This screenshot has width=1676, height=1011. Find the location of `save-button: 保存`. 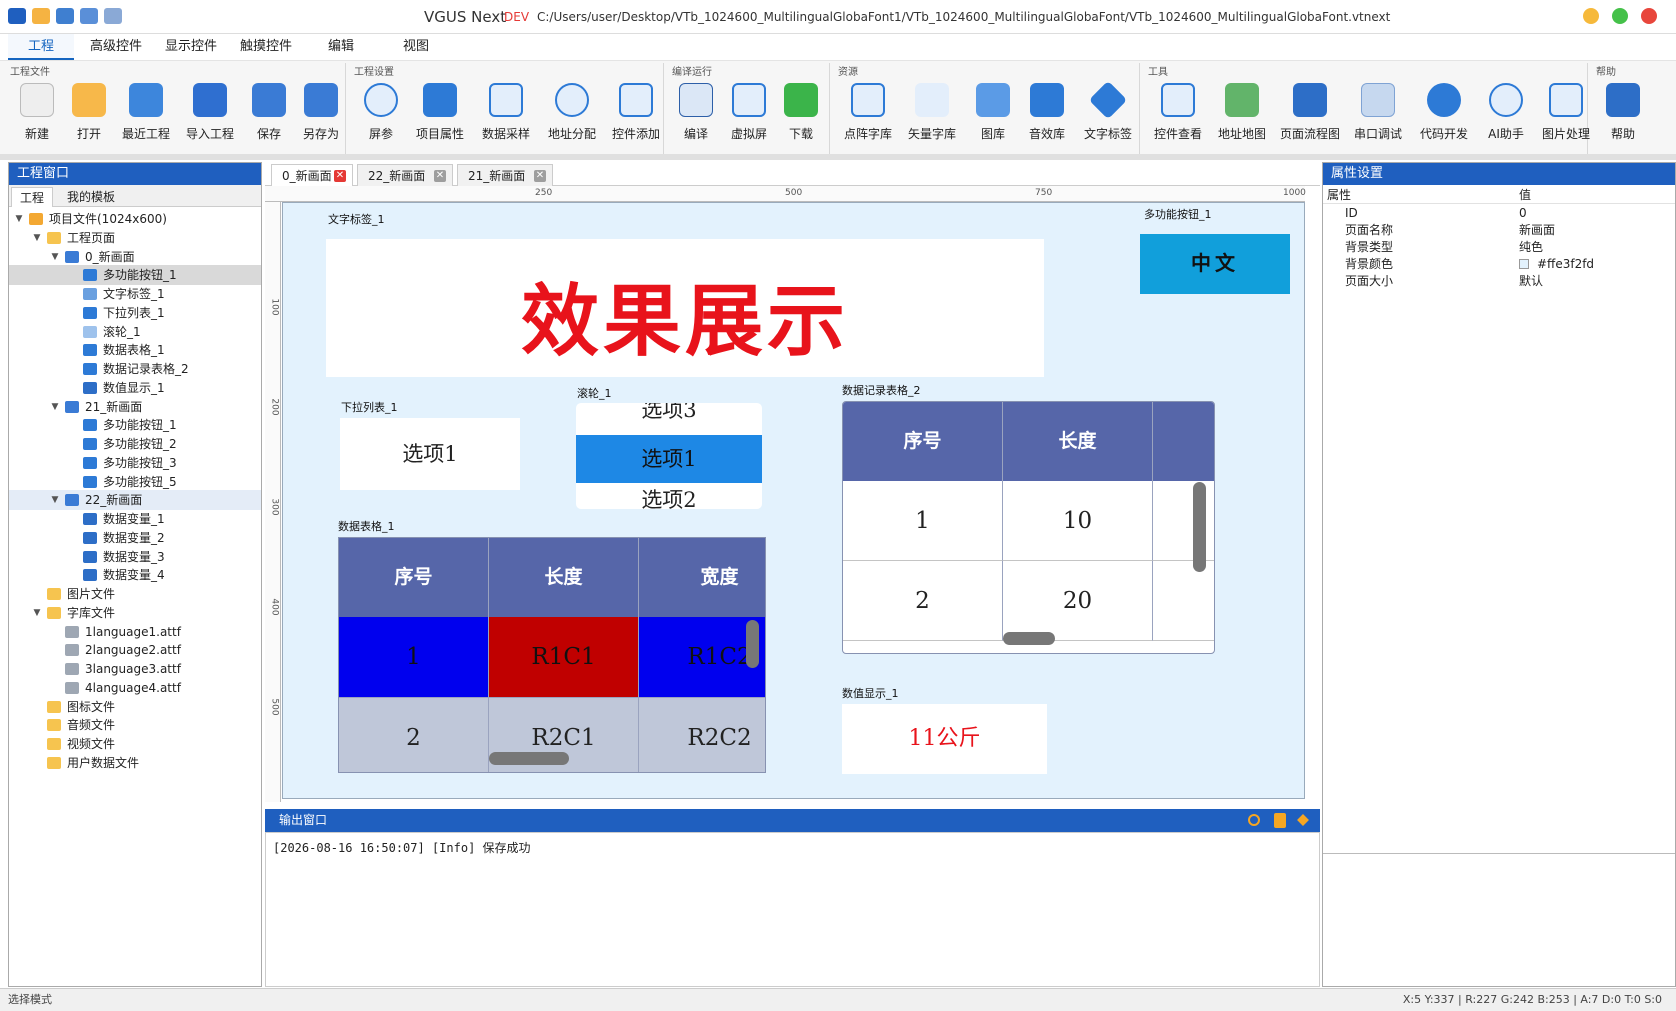

save-button: 保存 is located at coordinates (269, 115).